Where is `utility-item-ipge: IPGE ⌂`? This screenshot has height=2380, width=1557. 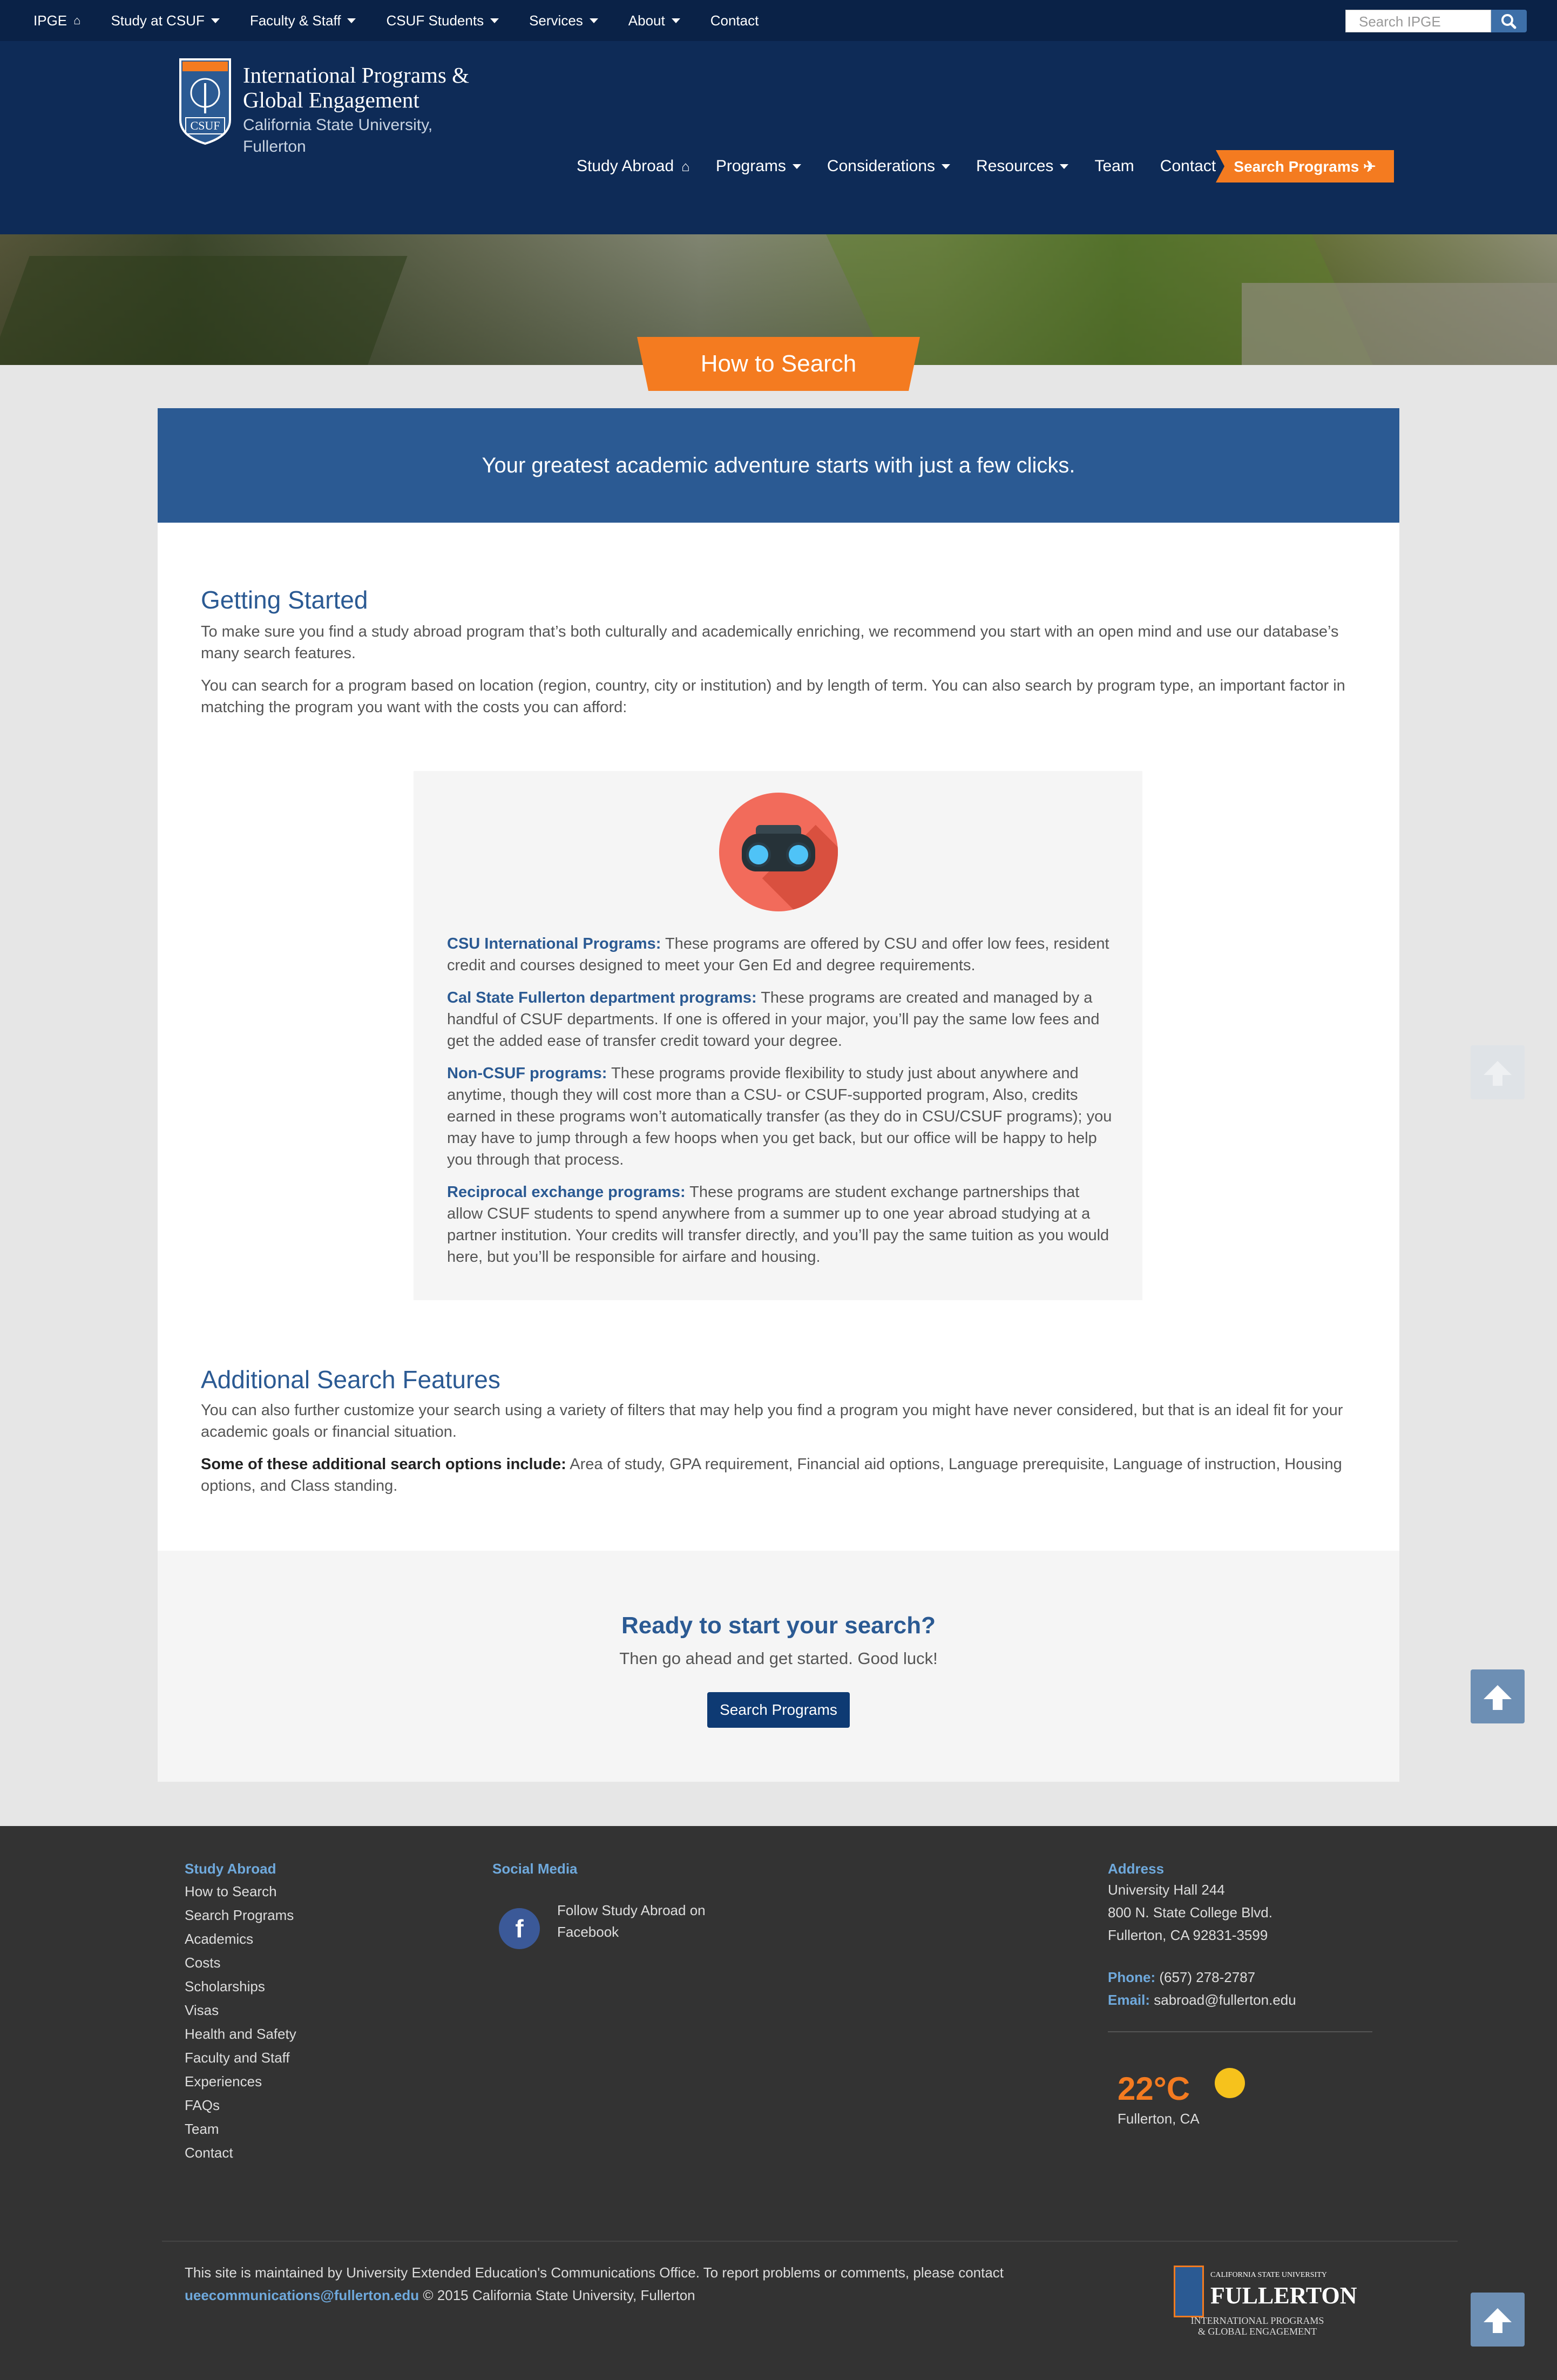
utility-item-ipge: IPGE ⌂ is located at coordinates (56, 20).